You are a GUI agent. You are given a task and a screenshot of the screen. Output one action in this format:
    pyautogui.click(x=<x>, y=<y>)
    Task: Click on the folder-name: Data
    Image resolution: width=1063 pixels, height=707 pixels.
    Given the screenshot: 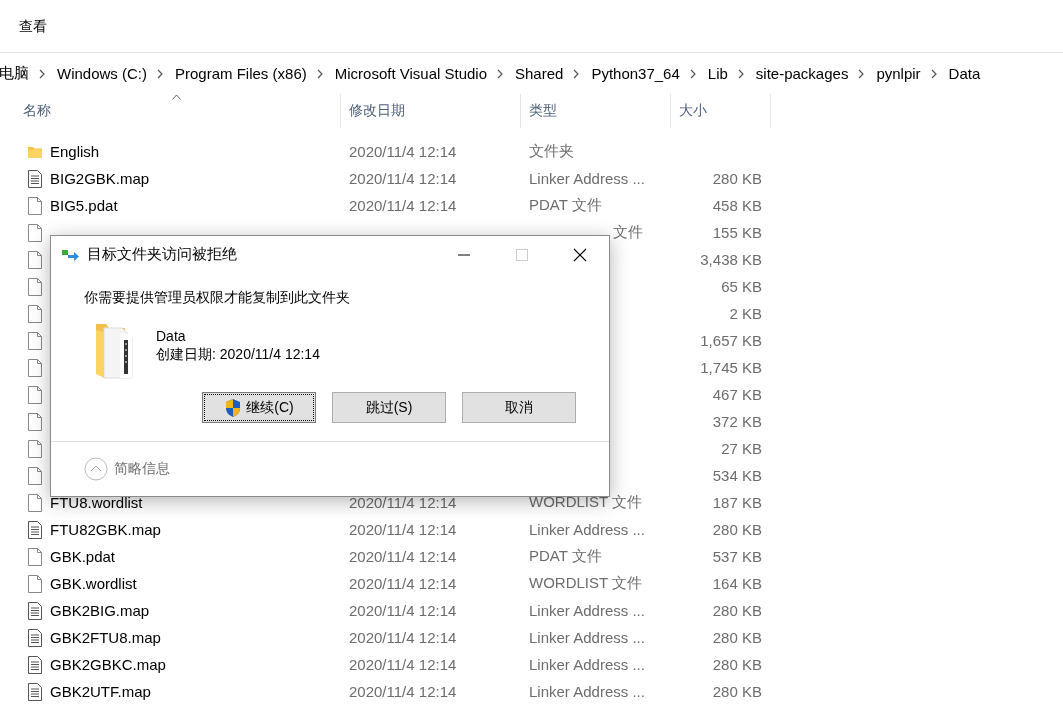 What is the action you would take?
    pyautogui.click(x=171, y=336)
    